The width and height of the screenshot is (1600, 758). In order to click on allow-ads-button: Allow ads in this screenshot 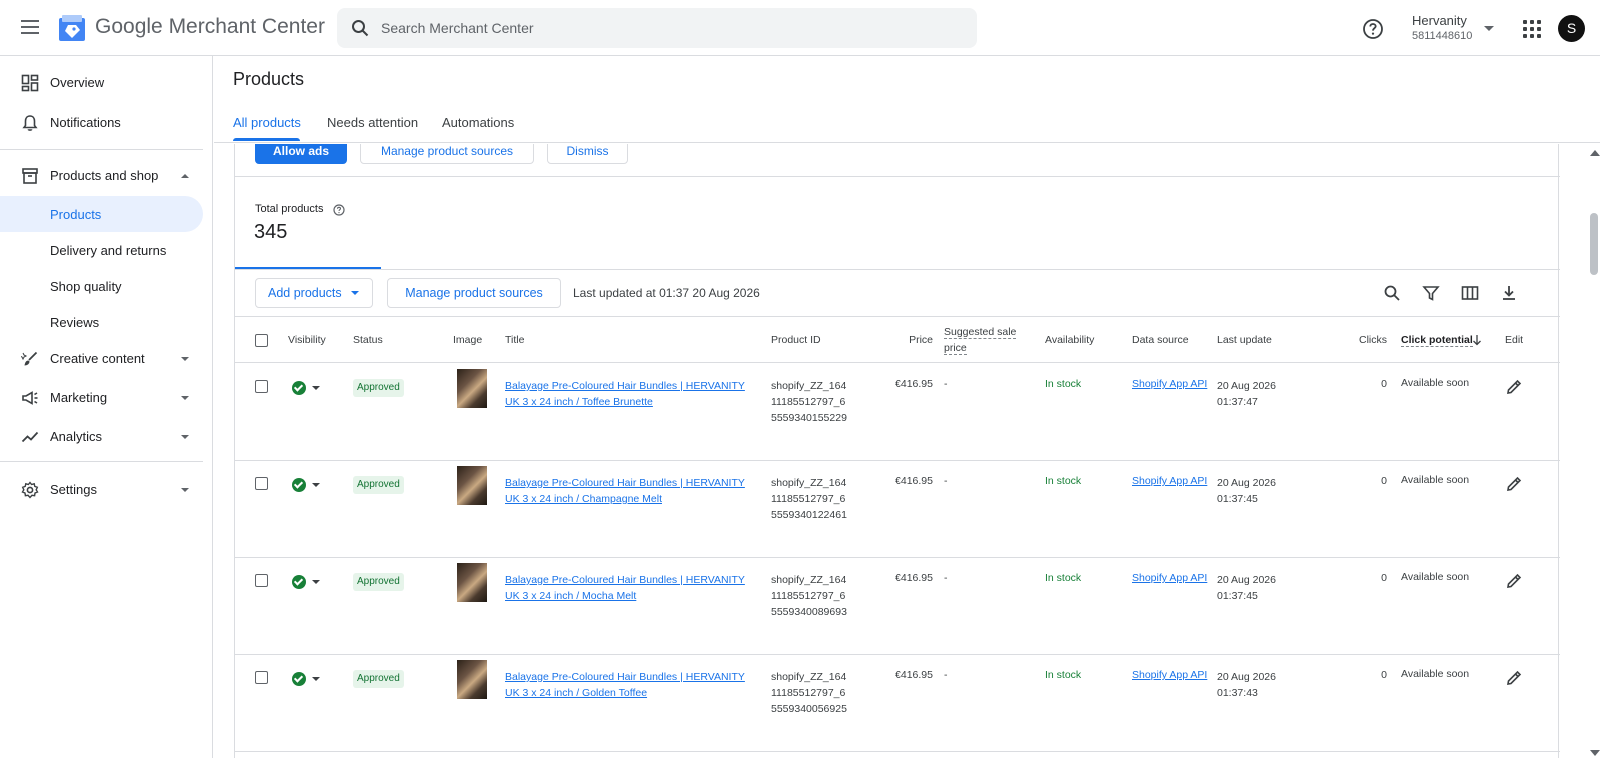, I will do `click(301, 154)`.